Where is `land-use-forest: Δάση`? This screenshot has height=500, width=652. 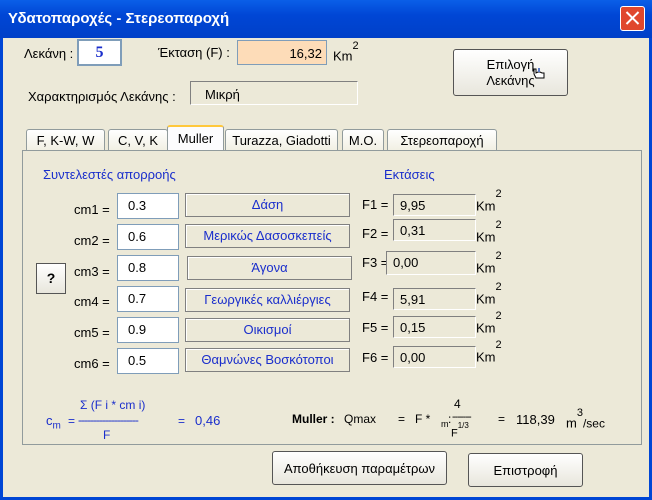 land-use-forest: Δάση is located at coordinates (267, 205).